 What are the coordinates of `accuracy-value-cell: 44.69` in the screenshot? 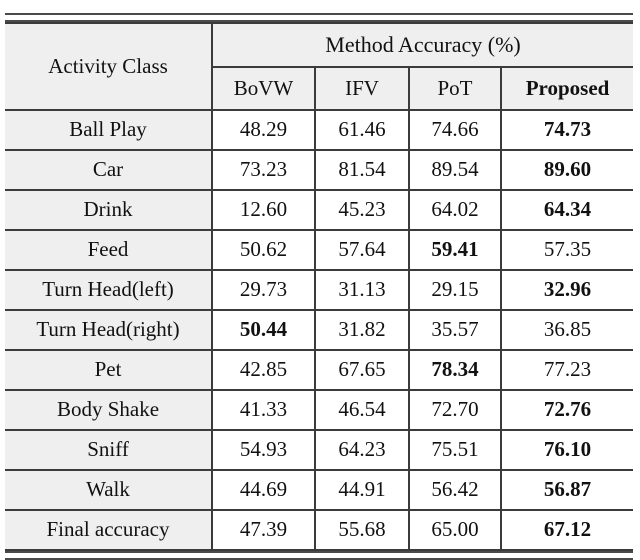 It's located at (263, 490).